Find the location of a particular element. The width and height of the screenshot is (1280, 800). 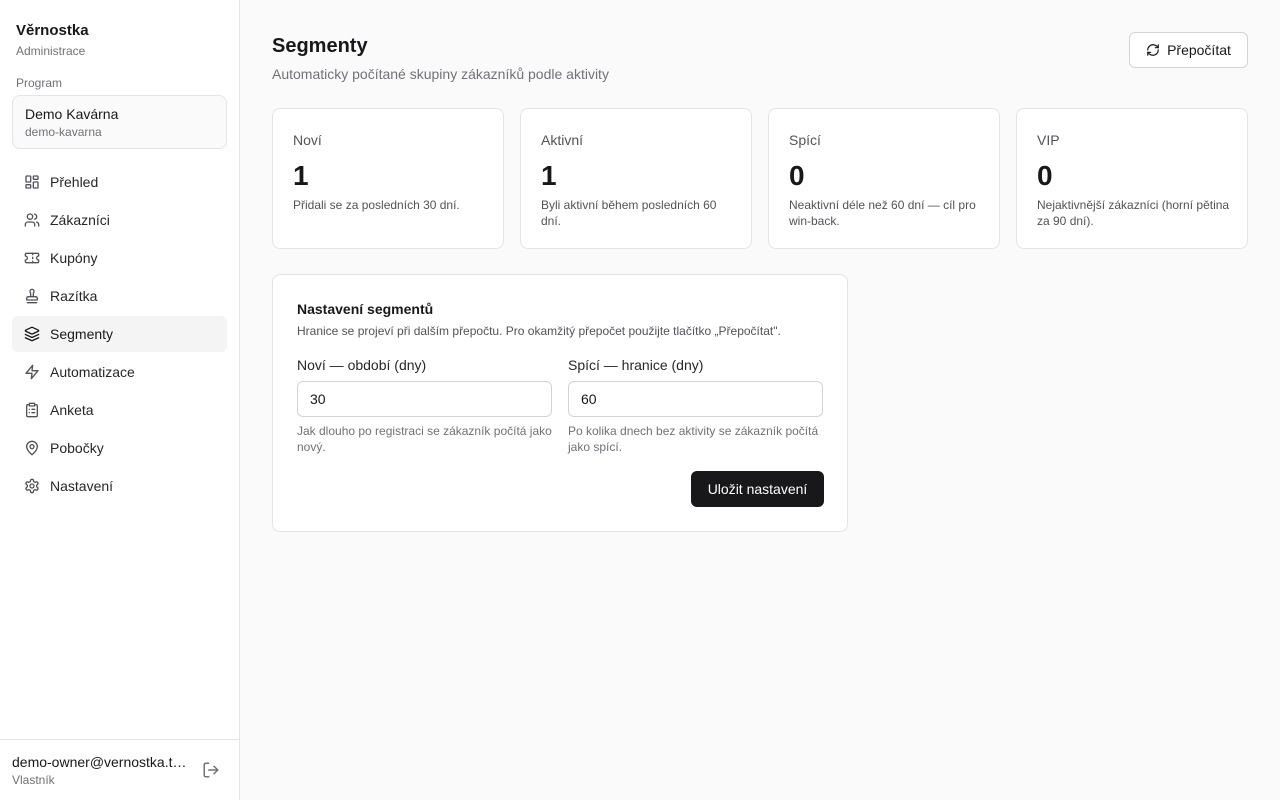

map-pin-icon is located at coordinates (32, 448).